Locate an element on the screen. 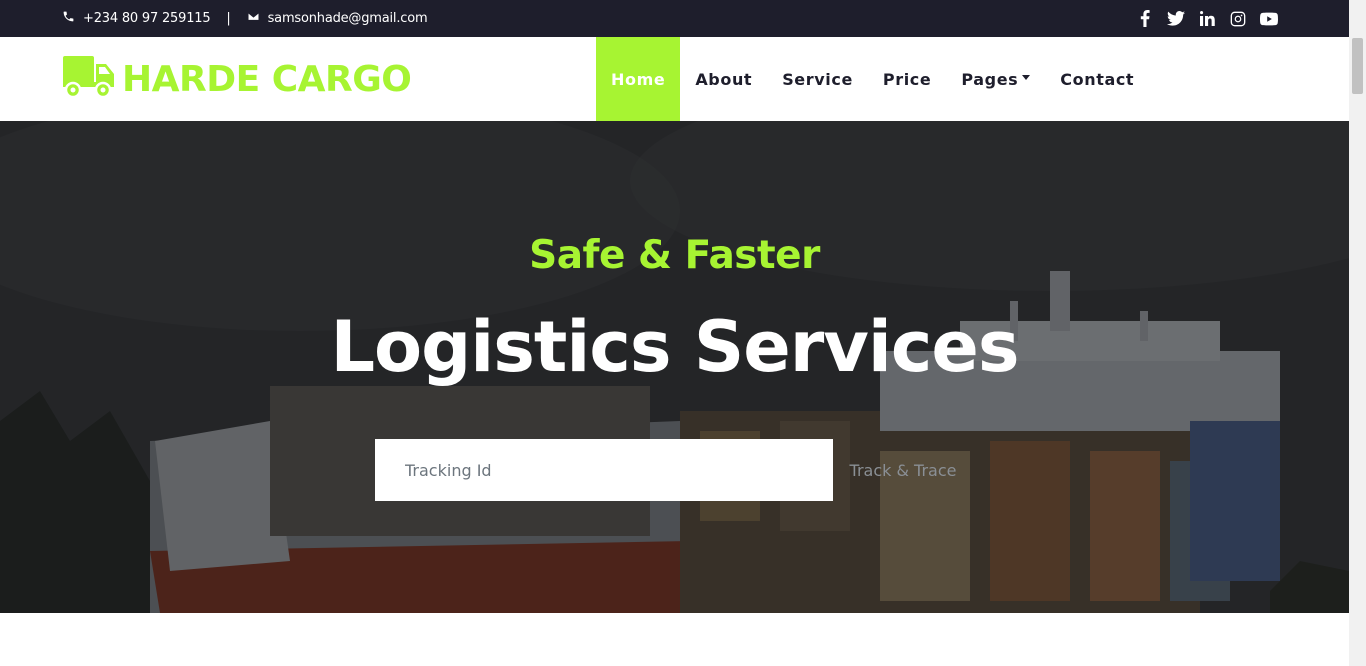 Image resolution: width=1366 pixels, height=666 pixels. brand-logo: HARDE CARGO is located at coordinates (237, 79).